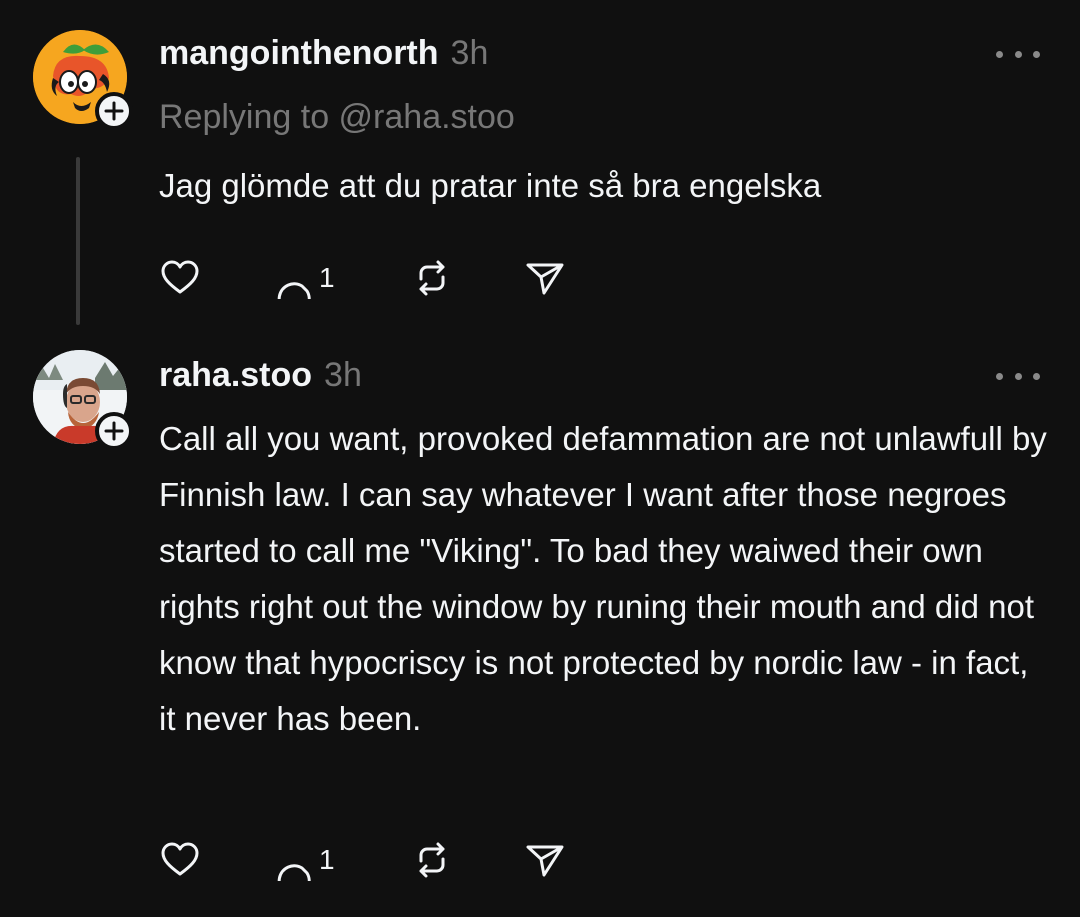 This screenshot has height=917, width=1080. What do you see at coordinates (78, 241) in the screenshot?
I see `thread-line` at bounding box center [78, 241].